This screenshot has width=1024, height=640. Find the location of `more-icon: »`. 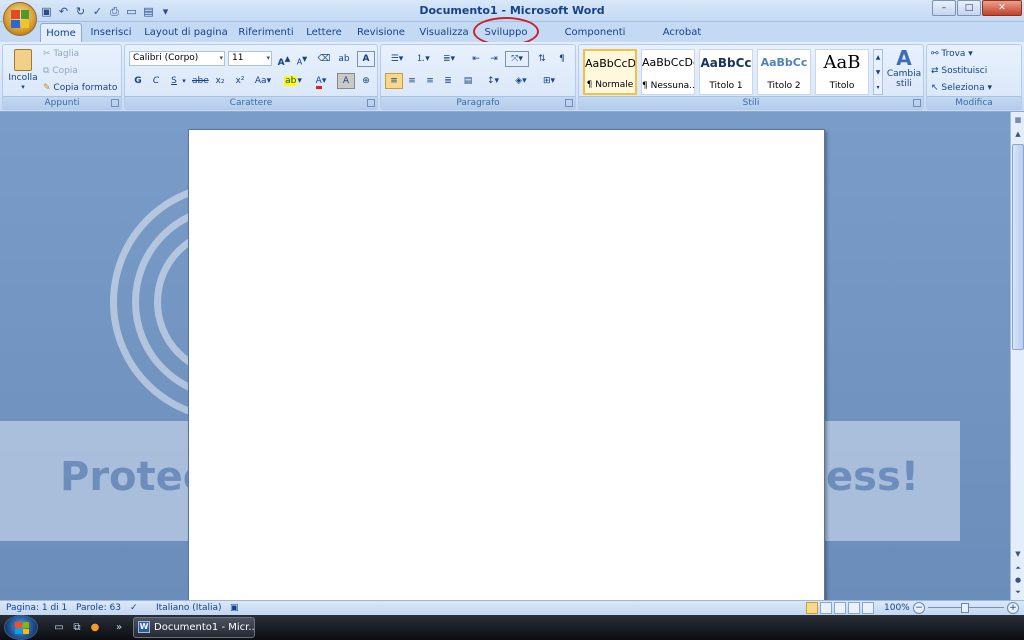

more-icon: » is located at coordinates (119, 627).